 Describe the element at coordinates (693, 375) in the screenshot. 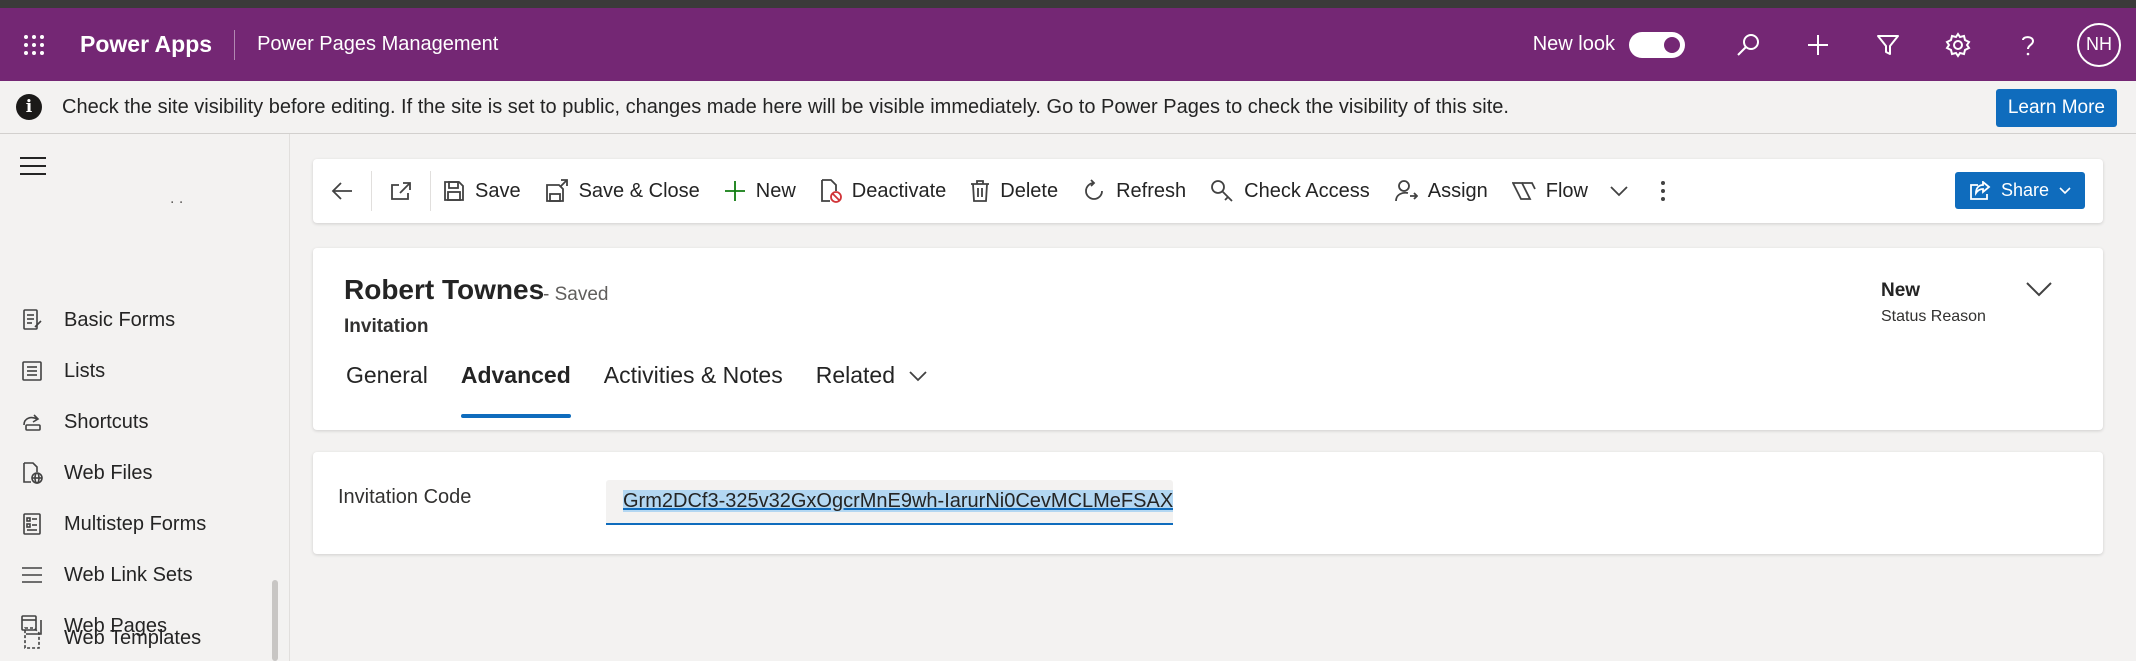

I see `tab-label: Activities & Notes` at that location.